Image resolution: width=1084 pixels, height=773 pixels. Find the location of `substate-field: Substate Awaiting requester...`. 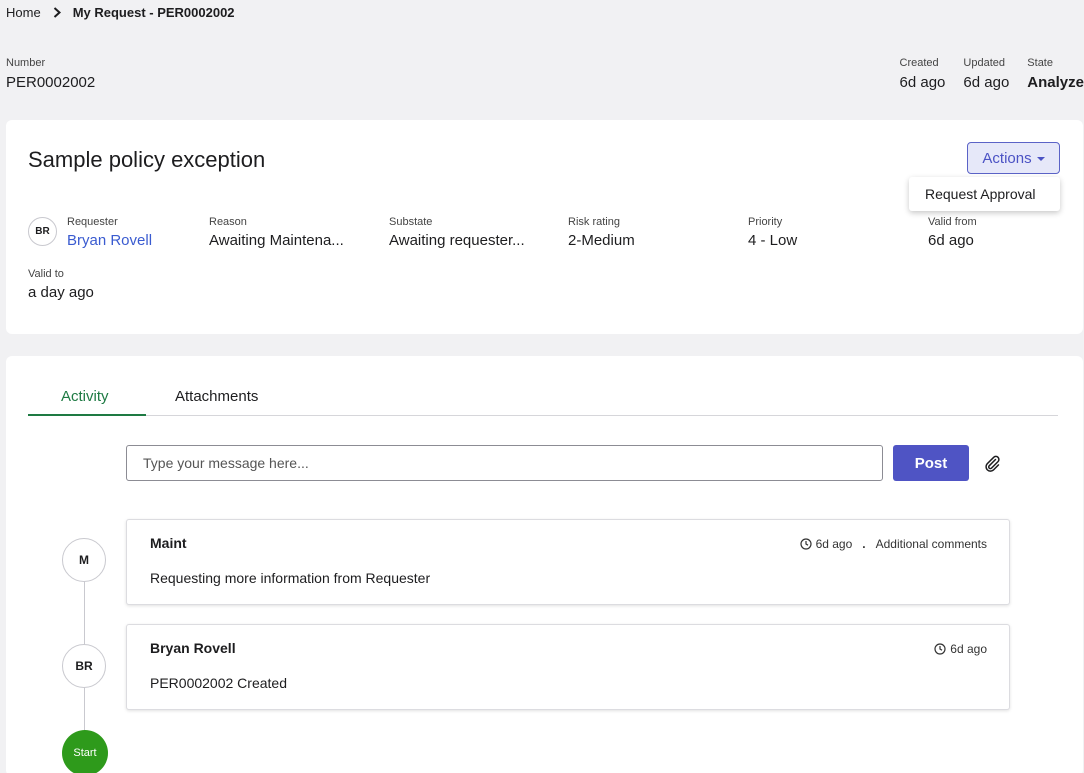

substate-field: Substate Awaiting requester... is located at coordinates (457, 232).